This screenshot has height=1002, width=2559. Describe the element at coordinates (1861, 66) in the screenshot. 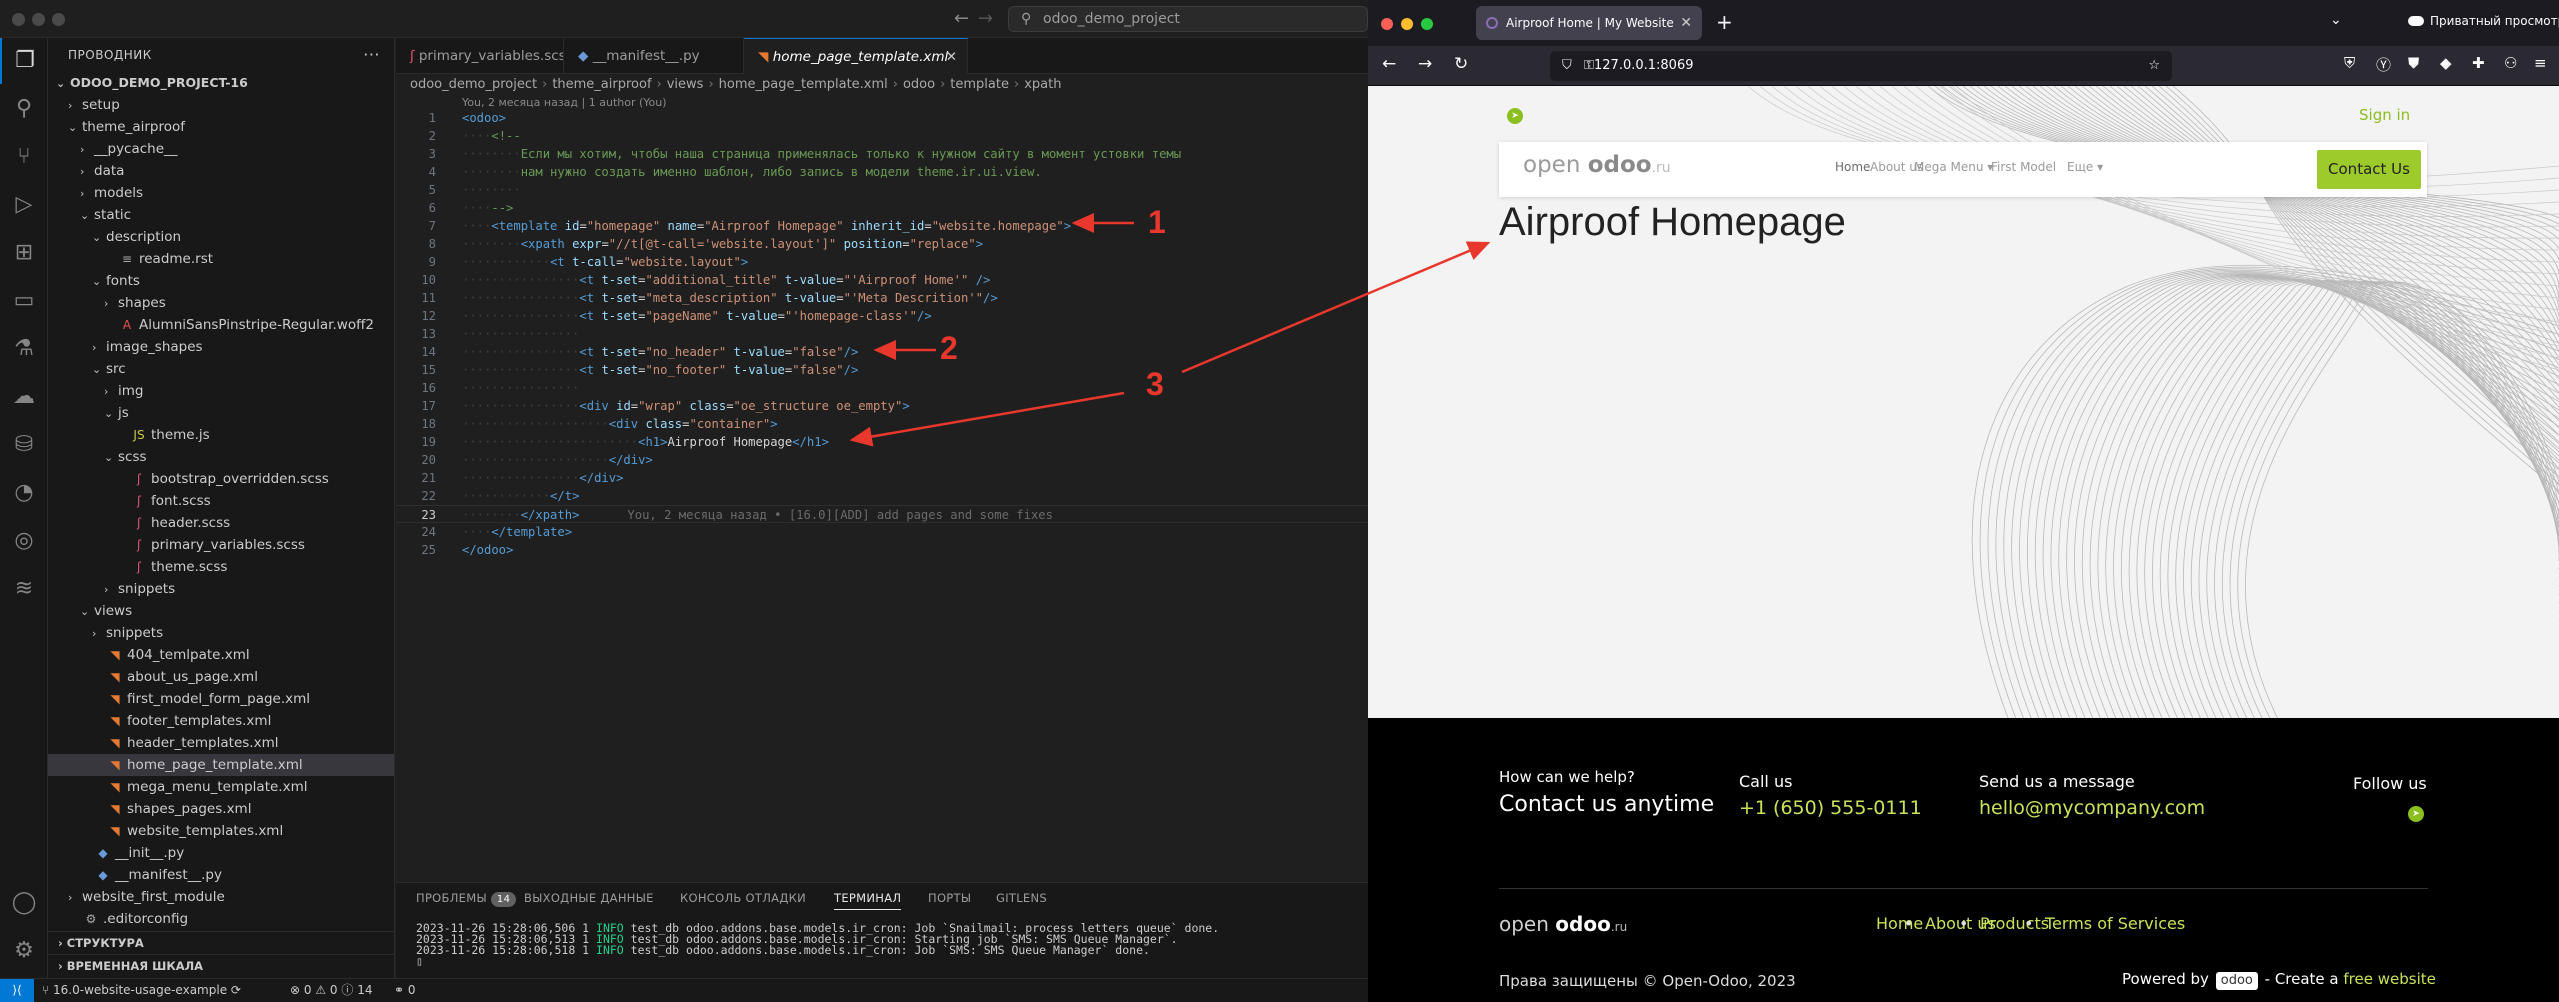

I see `url-bar: ⛉ ⚿ 127.0.0.1:8069 ☆` at that location.